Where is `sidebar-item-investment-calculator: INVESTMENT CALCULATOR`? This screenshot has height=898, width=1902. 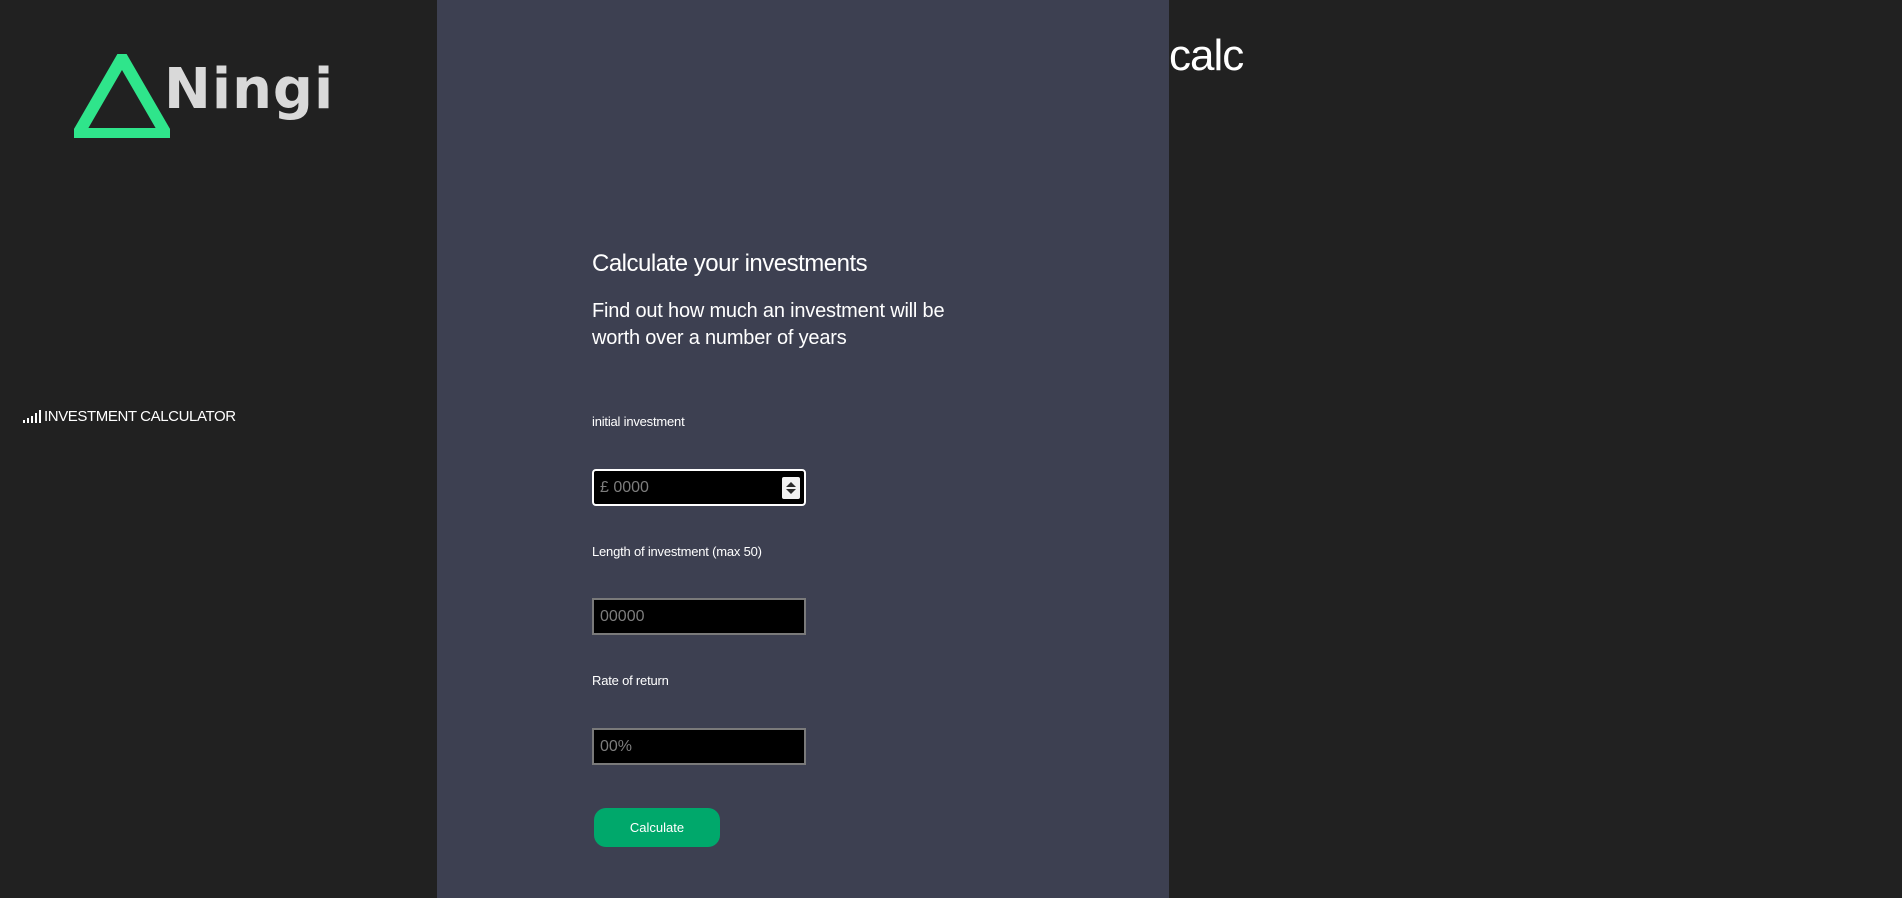 sidebar-item-investment-calculator: INVESTMENT CALCULATOR is located at coordinates (129, 416).